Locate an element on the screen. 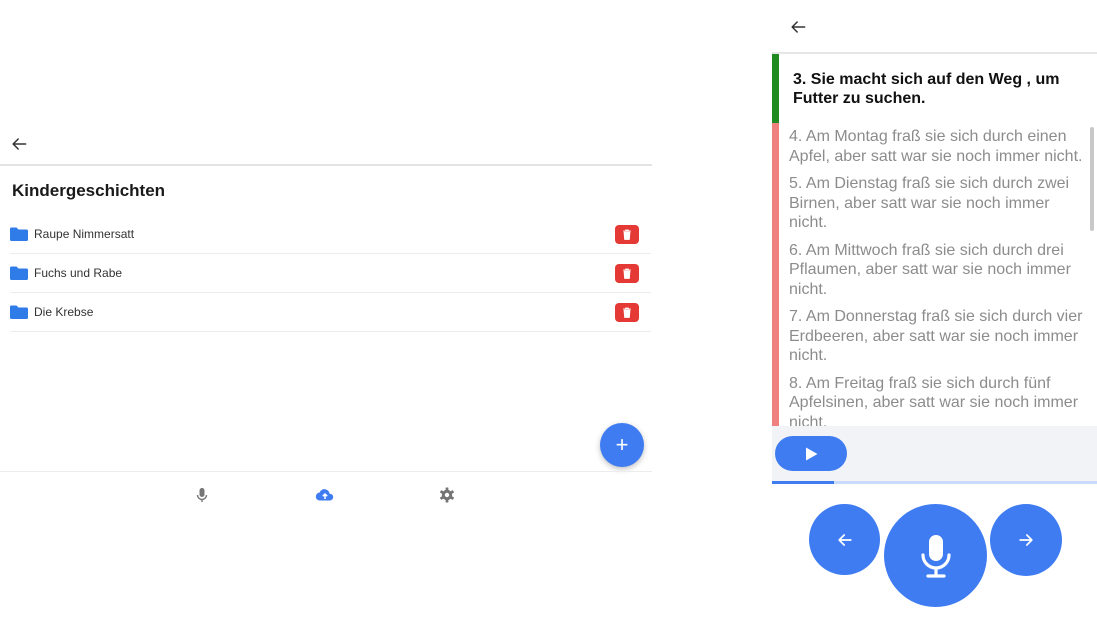 This screenshot has width=1097, height=624. playback-progress-fill is located at coordinates (803, 482).